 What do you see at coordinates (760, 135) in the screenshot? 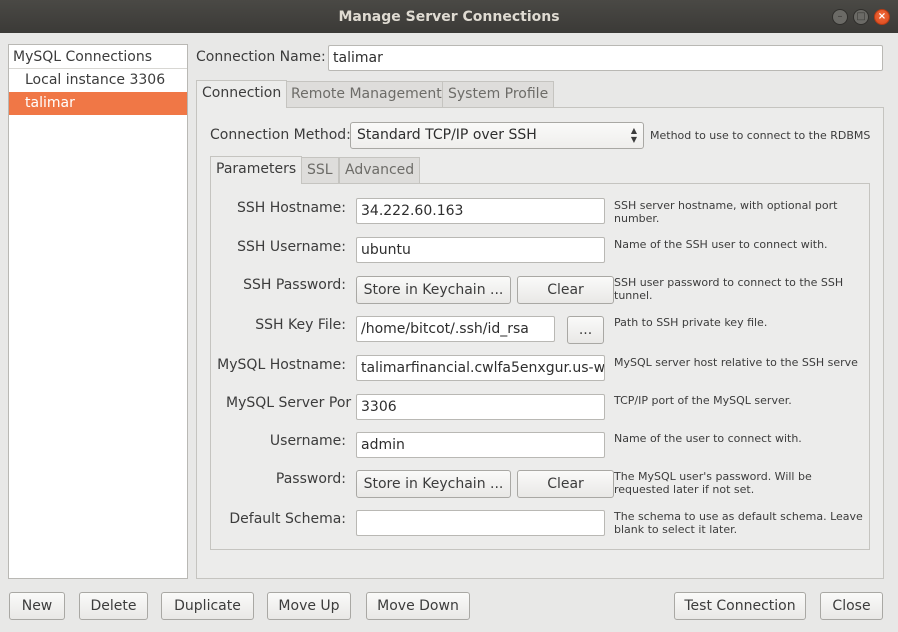
I see `connection-method-help: Method to use to connect to the RDBMS` at bounding box center [760, 135].